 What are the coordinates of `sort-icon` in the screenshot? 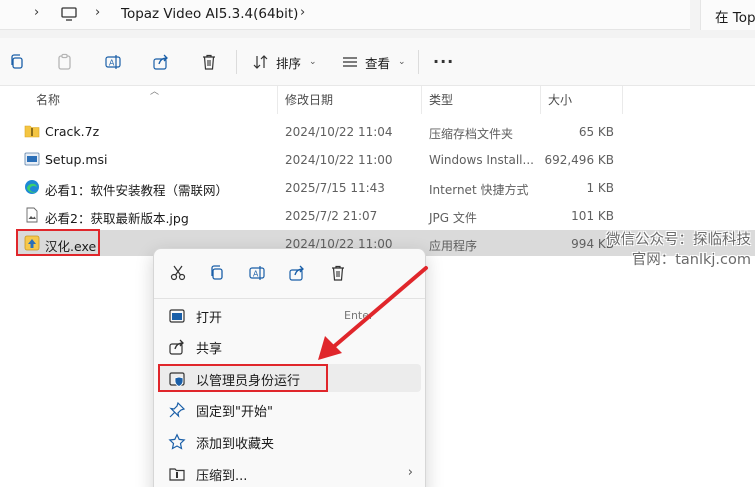 It's located at (260, 62).